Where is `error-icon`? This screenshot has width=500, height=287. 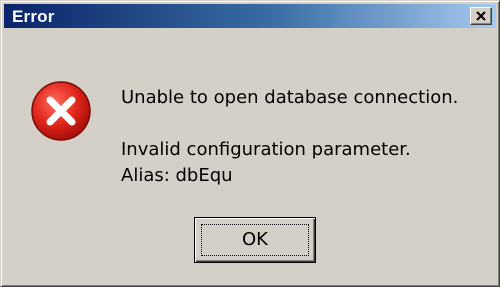
error-icon is located at coordinates (61, 111).